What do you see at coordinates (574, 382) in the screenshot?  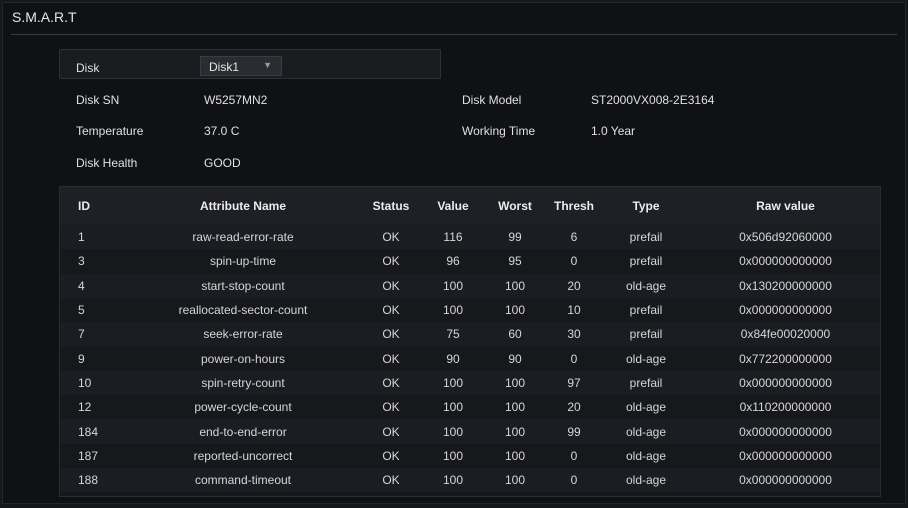 I see `cell-thresh: 97` at bounding box center [574, 382].